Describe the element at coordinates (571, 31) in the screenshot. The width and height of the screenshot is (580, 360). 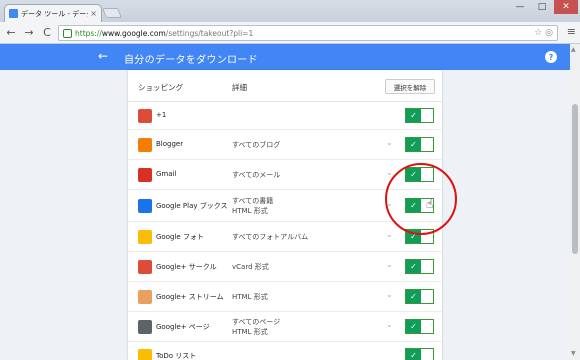
I see `chrome-menu-icon: ≡` at that location.